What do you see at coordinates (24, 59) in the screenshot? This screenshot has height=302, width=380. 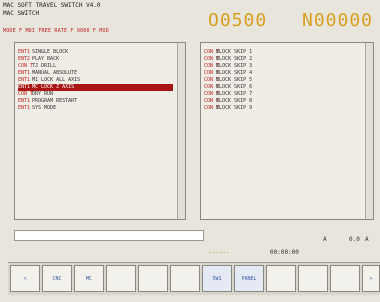 I see `switch-state: ENT2` at bounding box center [24, 59].